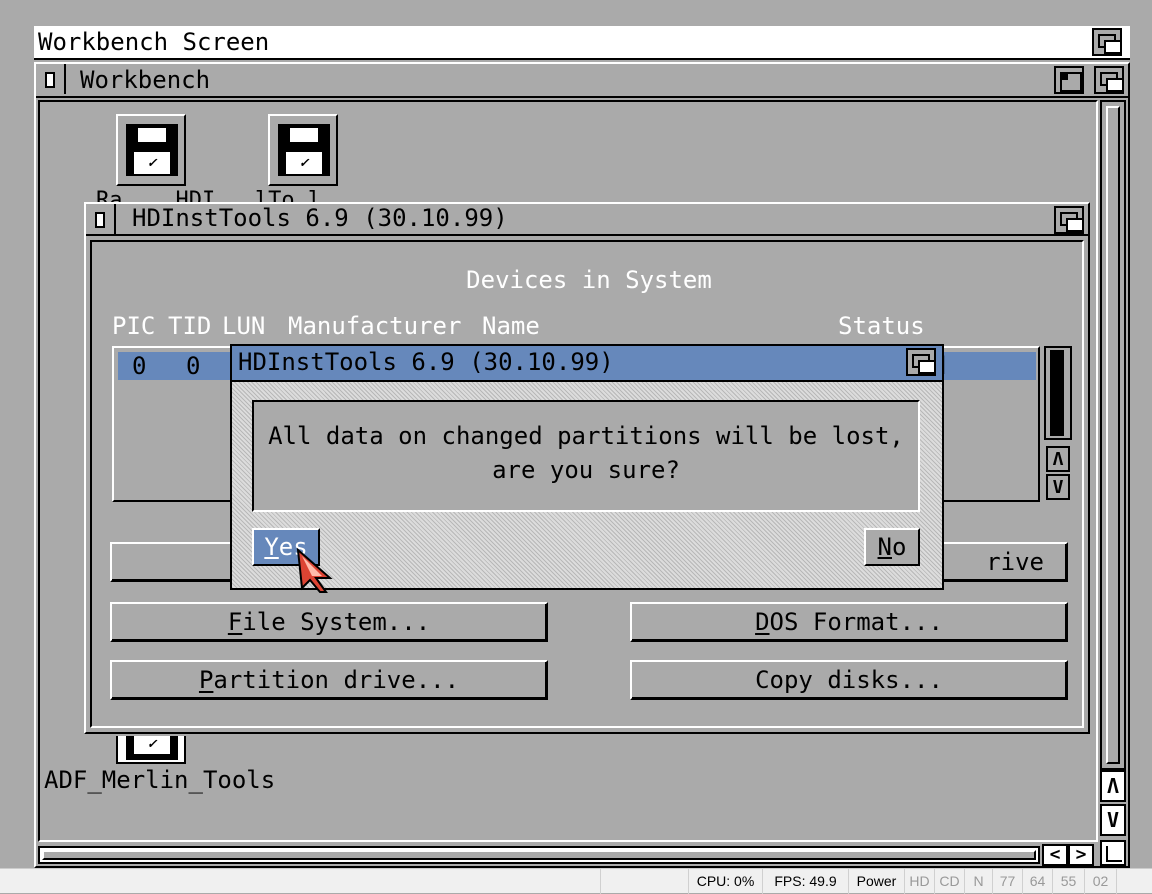  What do you see at coordinates (881, 326) in the screenshot?
I see `column-status: Status` at bounding box center [881, 326].